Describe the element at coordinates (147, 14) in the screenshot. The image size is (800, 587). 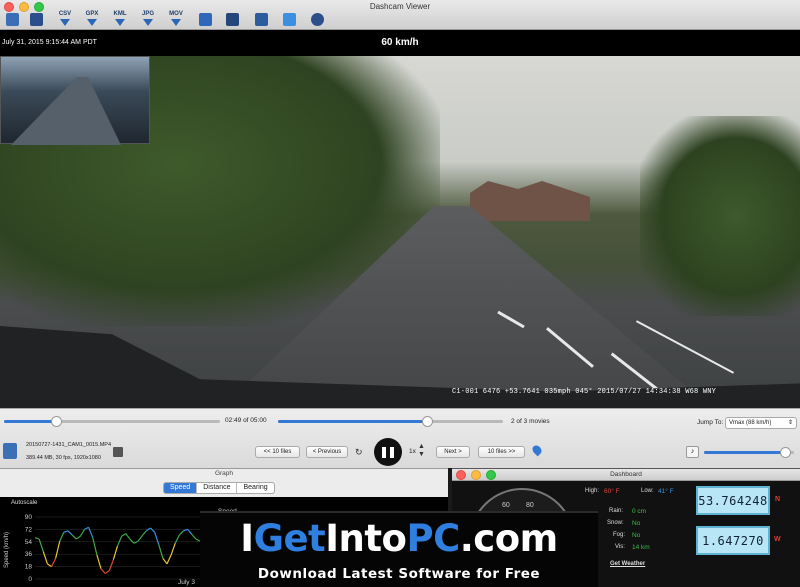
I see `export-jpg-label: JPG` at that location.